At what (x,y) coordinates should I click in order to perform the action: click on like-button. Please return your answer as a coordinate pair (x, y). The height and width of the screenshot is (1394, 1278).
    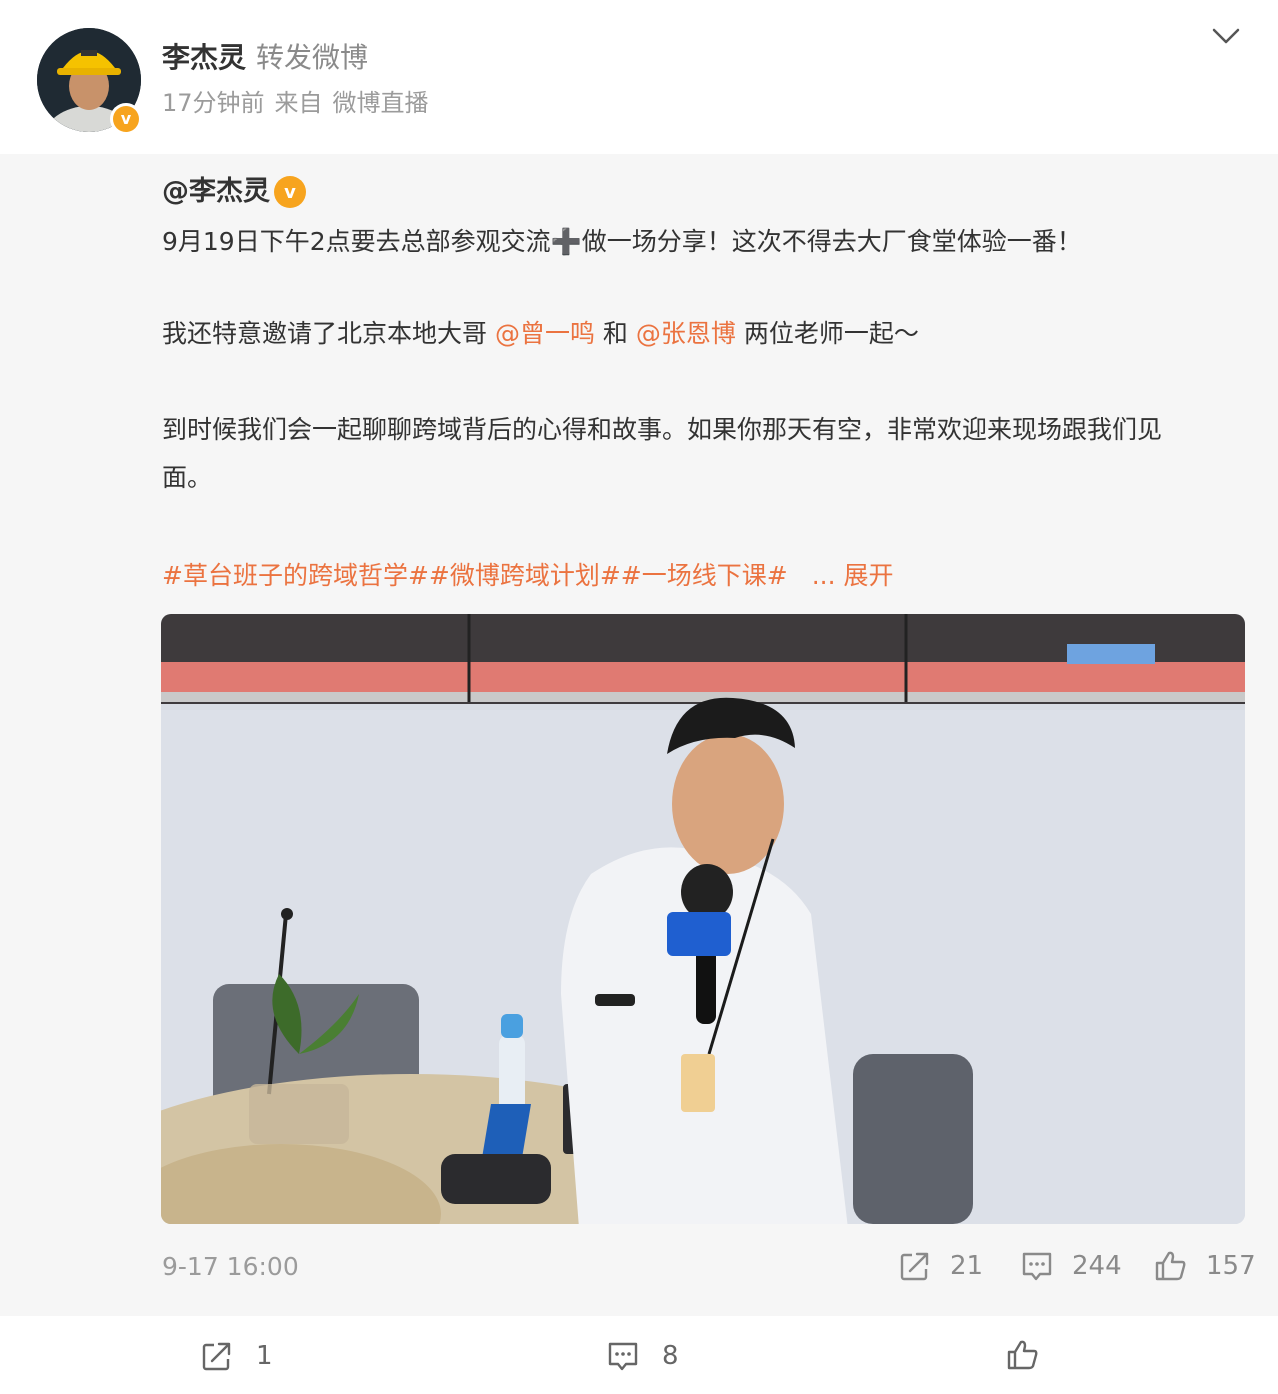
    Looking at the image, I should click on (1034, 1355).